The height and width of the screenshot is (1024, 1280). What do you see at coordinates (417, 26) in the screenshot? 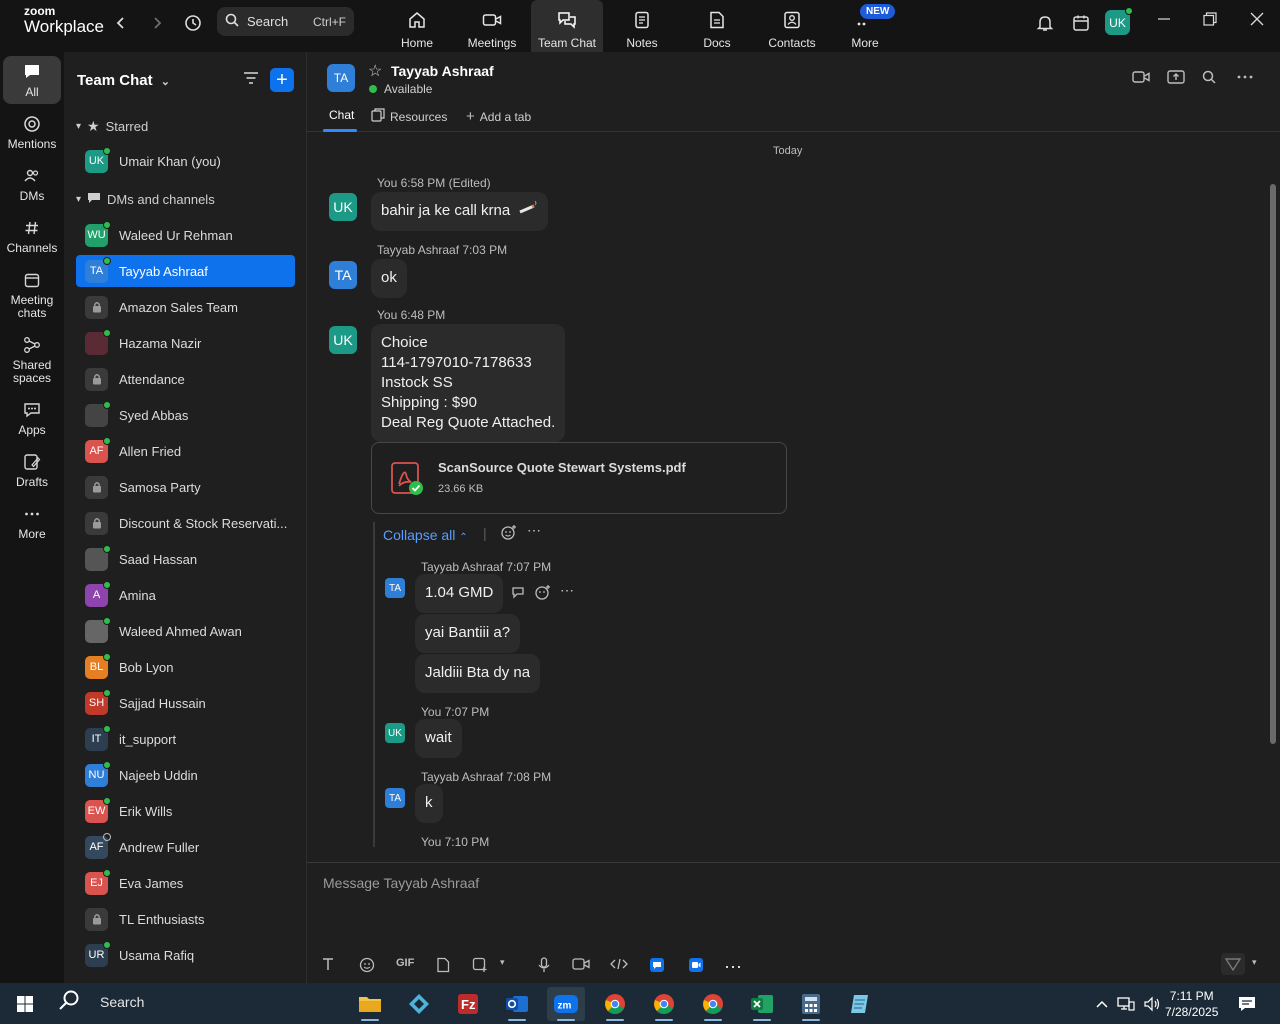
I see `tab-home: Home` at bounding box center [417, 26].